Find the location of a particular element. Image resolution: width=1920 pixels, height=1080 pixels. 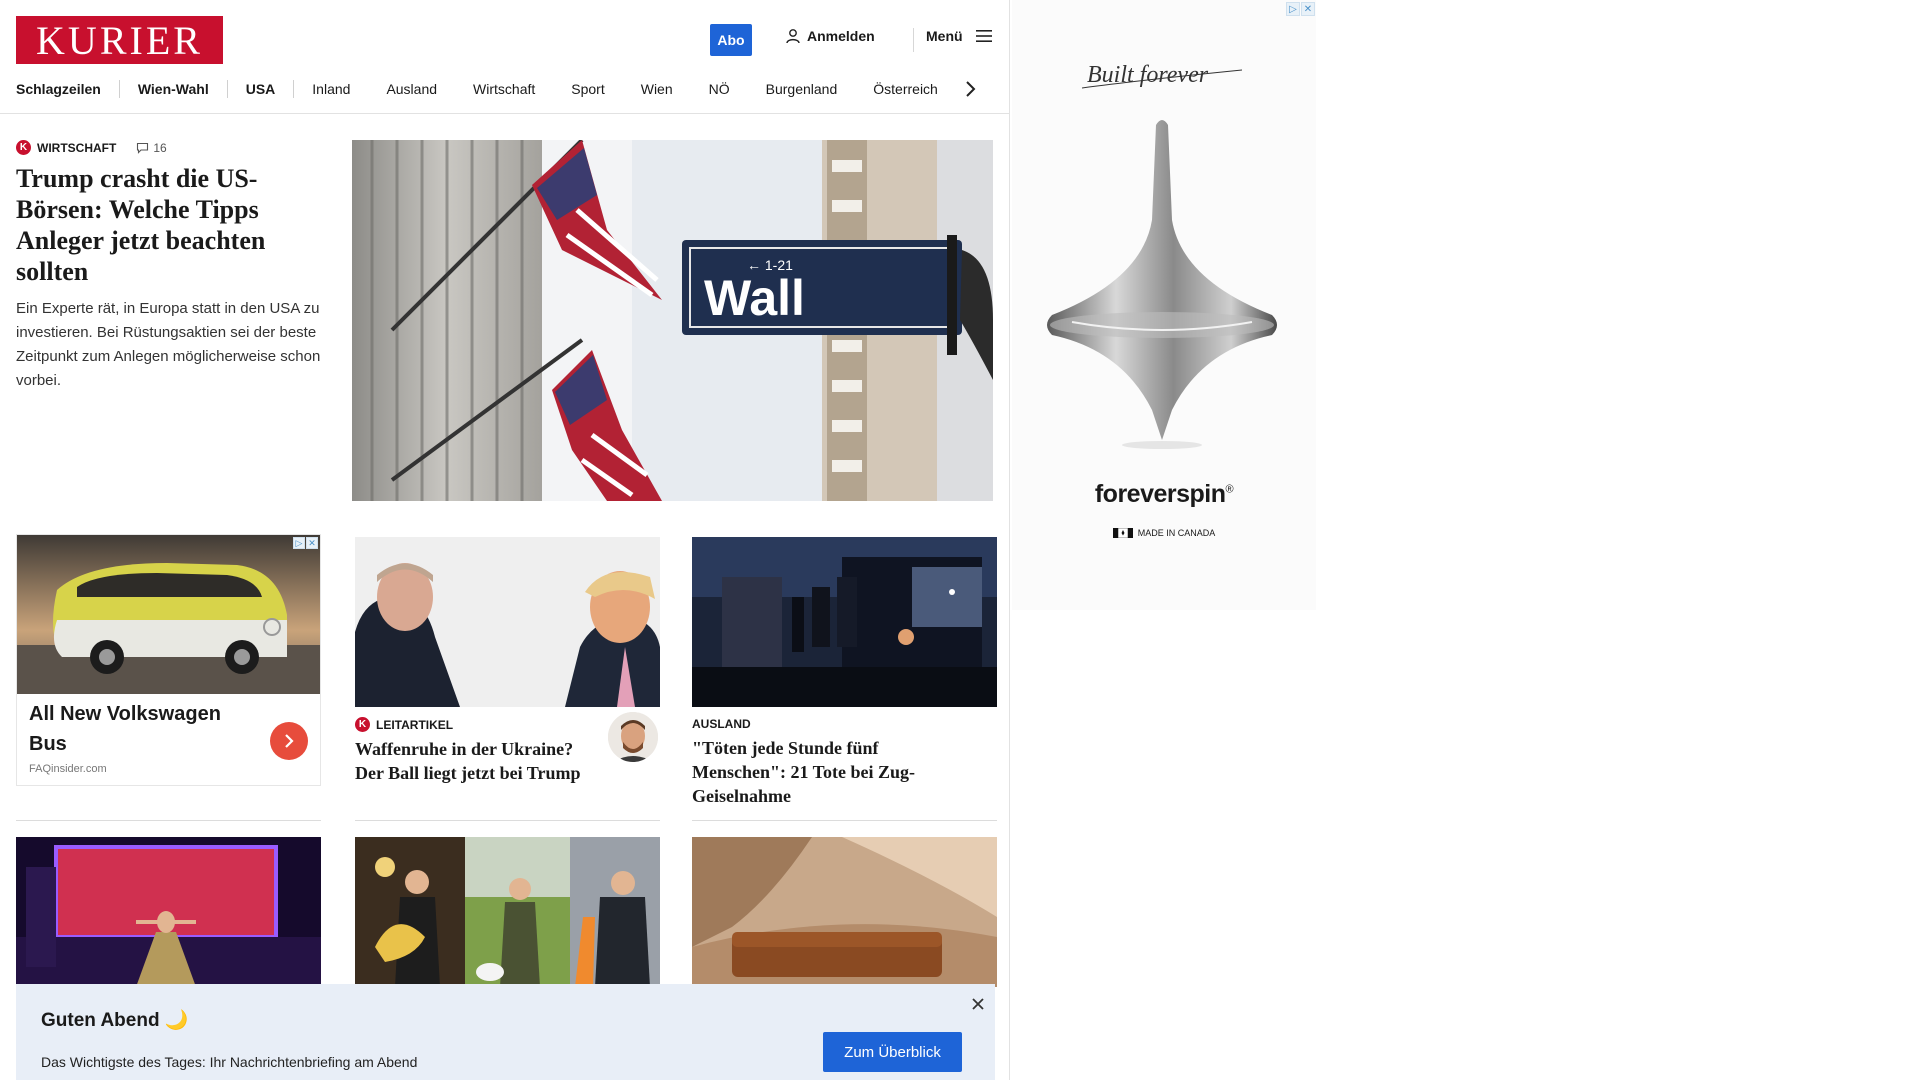

ad-source: FAQinsider.com is located at coordinates (68, 769).